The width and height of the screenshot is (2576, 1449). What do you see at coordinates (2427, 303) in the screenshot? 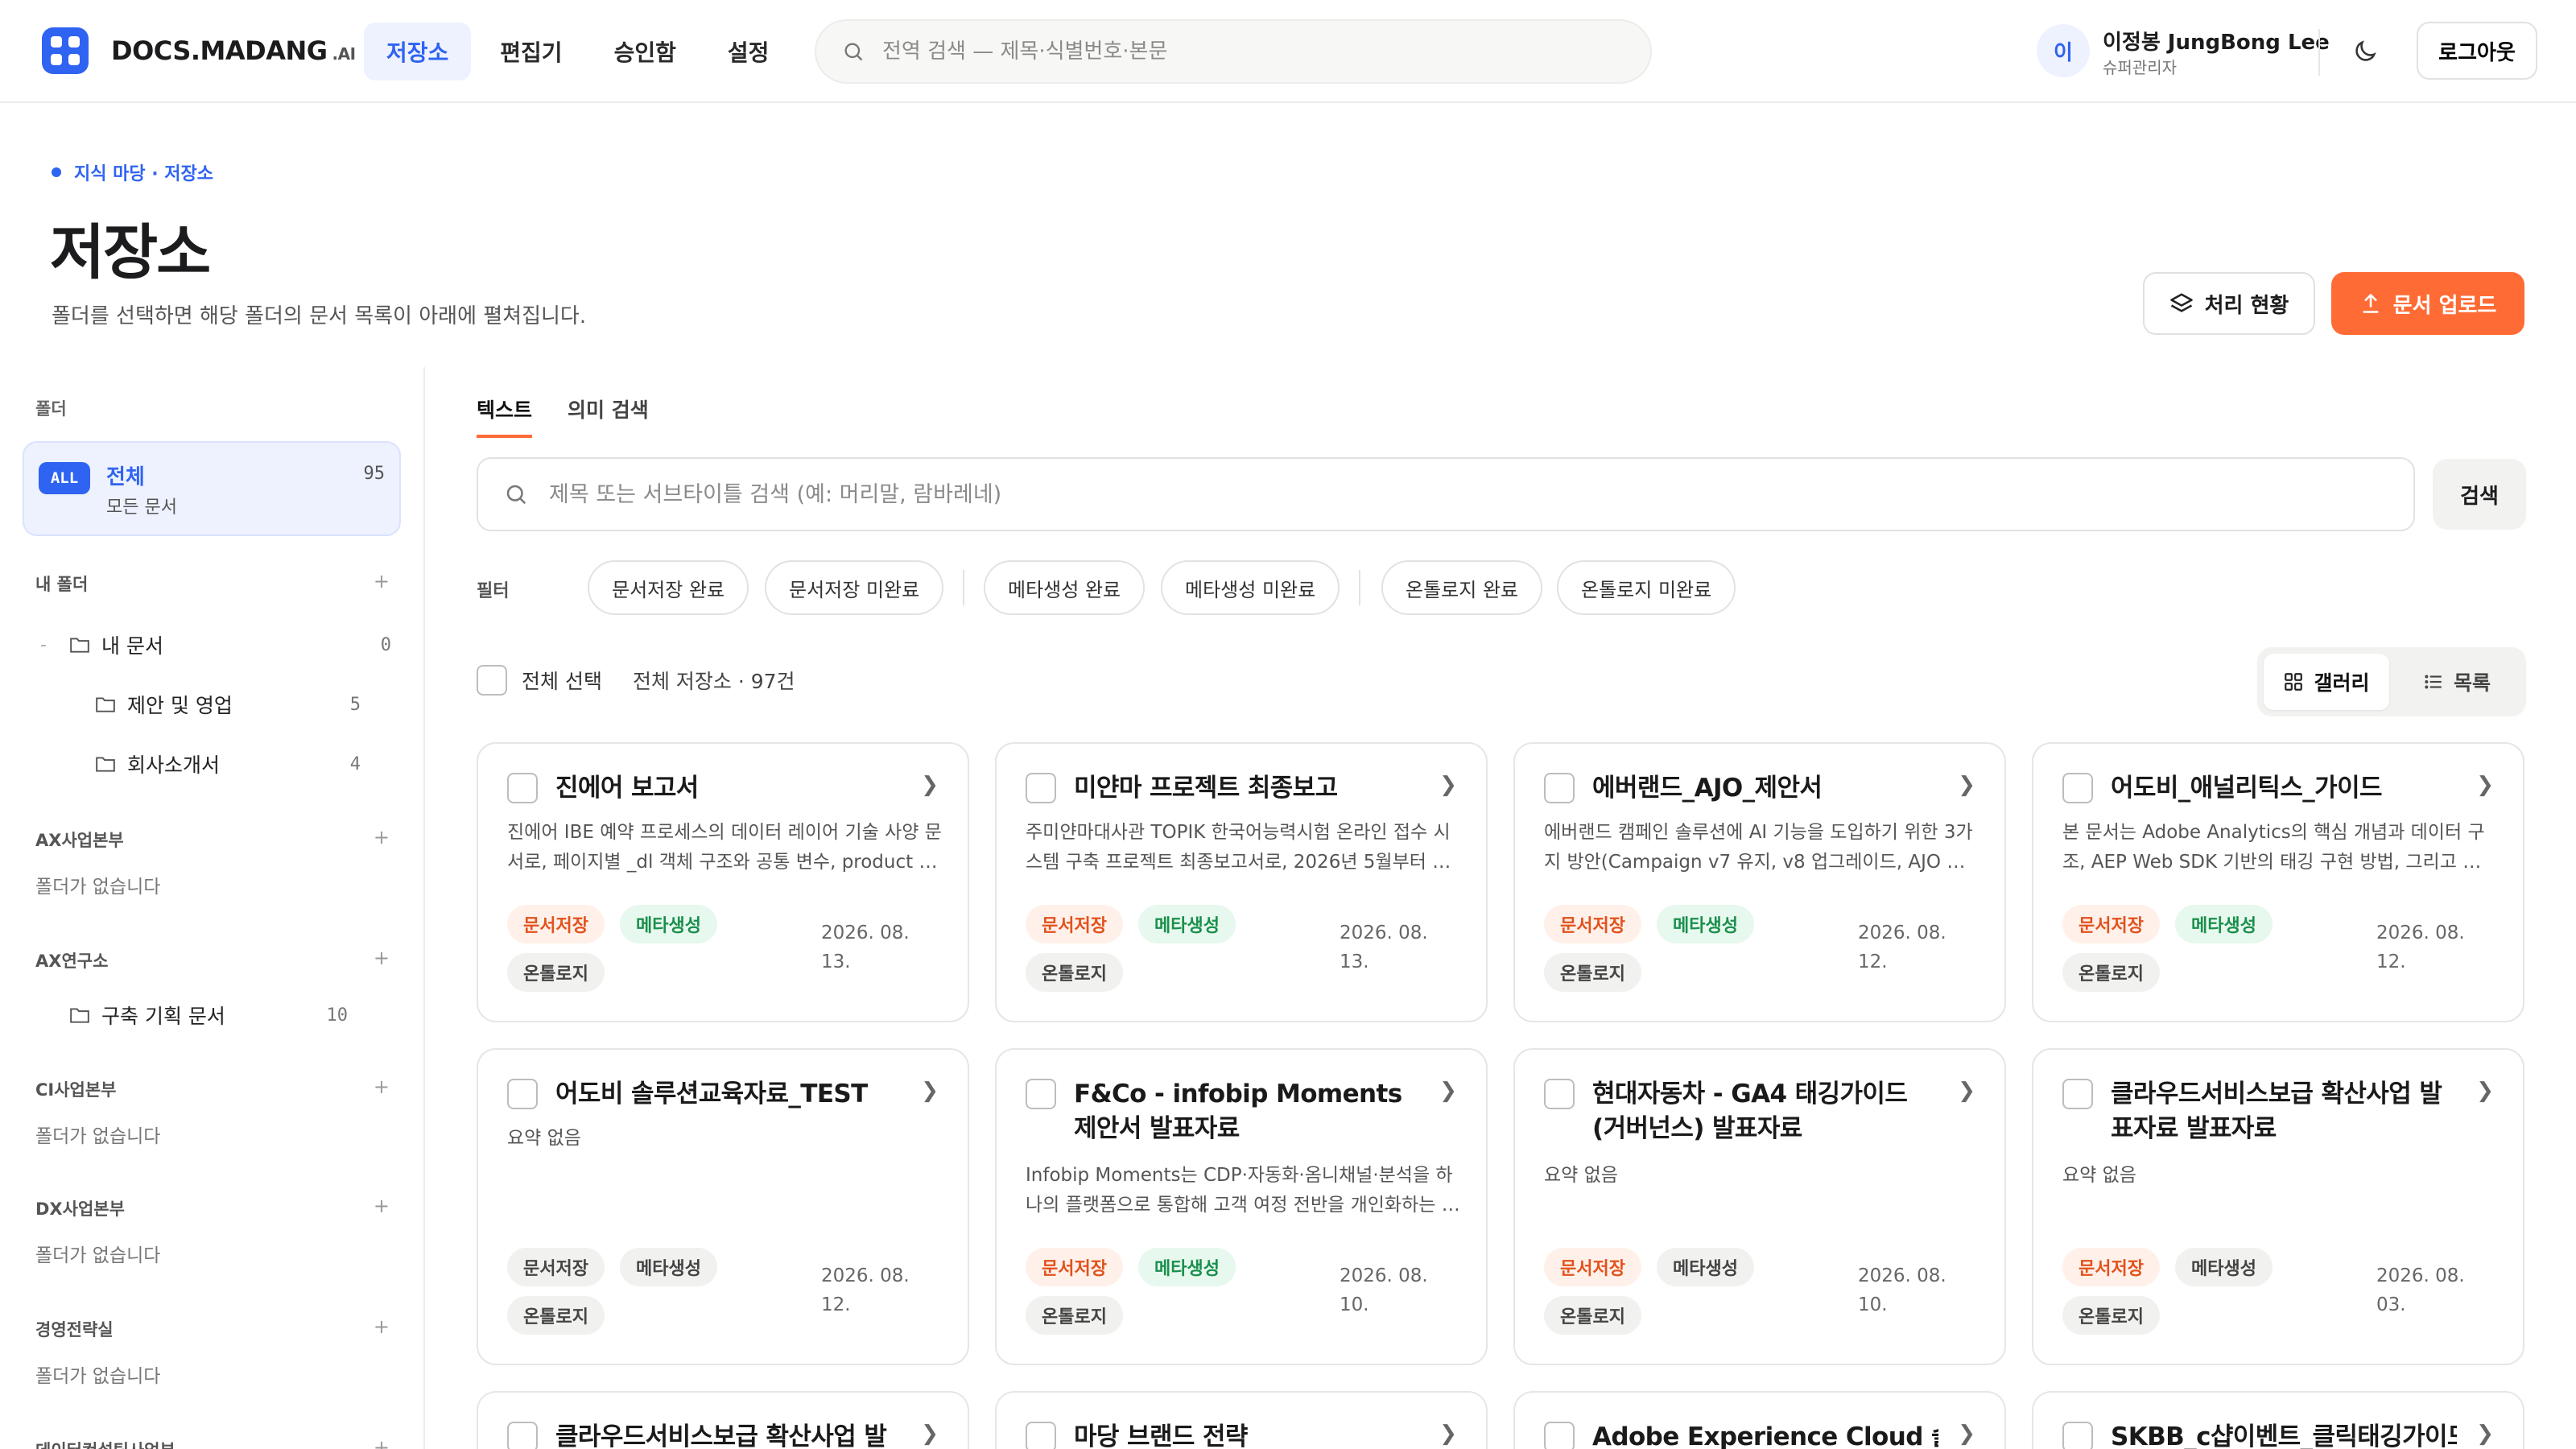
I see `upload-document-button: 문서 업로드` at bounding box center [2427, 303].